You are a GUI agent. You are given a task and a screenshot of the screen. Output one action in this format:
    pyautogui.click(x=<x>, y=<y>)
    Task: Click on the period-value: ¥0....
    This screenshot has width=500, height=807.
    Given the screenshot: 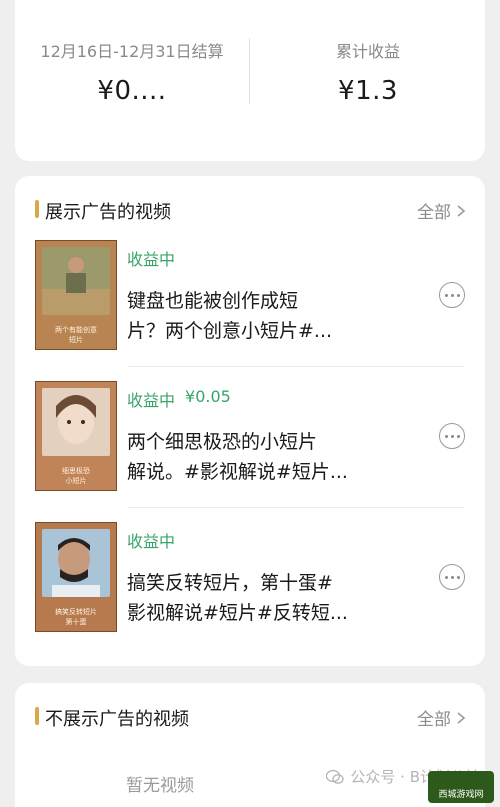 What is the action you would take?
    pyautogui.click(x=132, y=91)
    